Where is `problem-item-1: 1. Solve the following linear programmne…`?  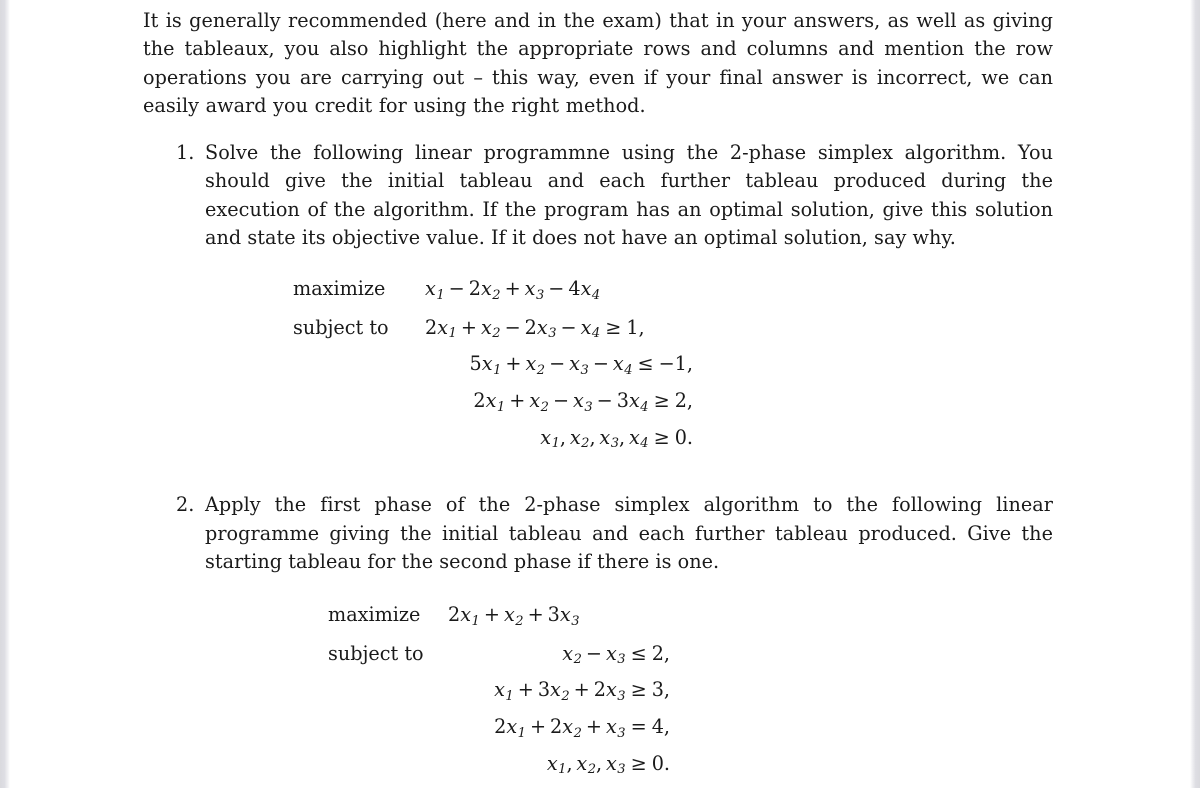 problem-item-1: 1. Solve the following linear programmne… is located at coordinates (598, 196).